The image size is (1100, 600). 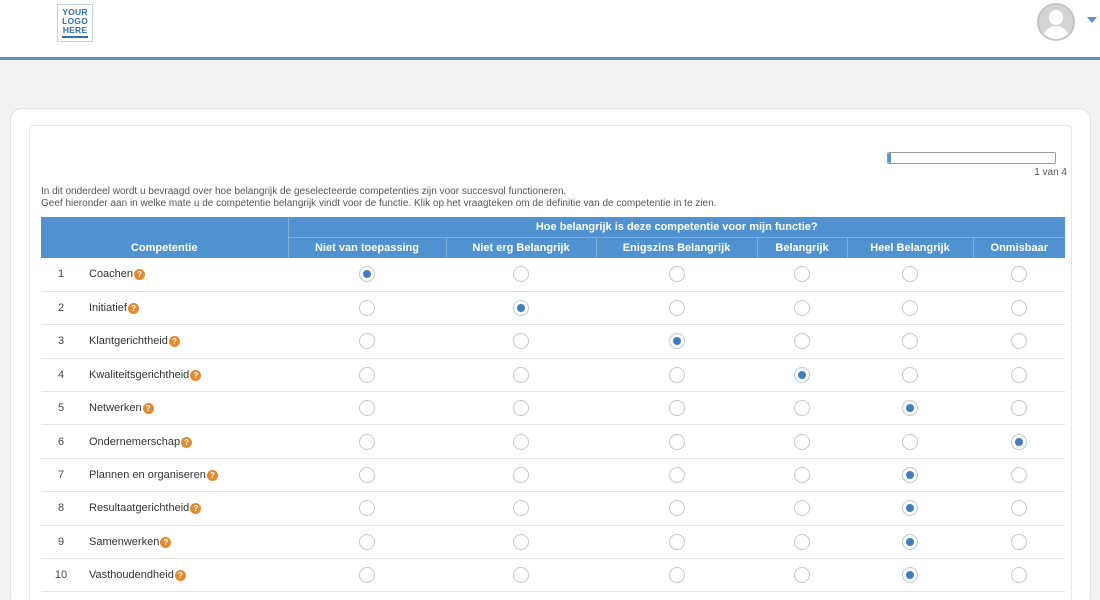 I want to click on table-row: 5 Netwerken?, so click(x=553, y=408).